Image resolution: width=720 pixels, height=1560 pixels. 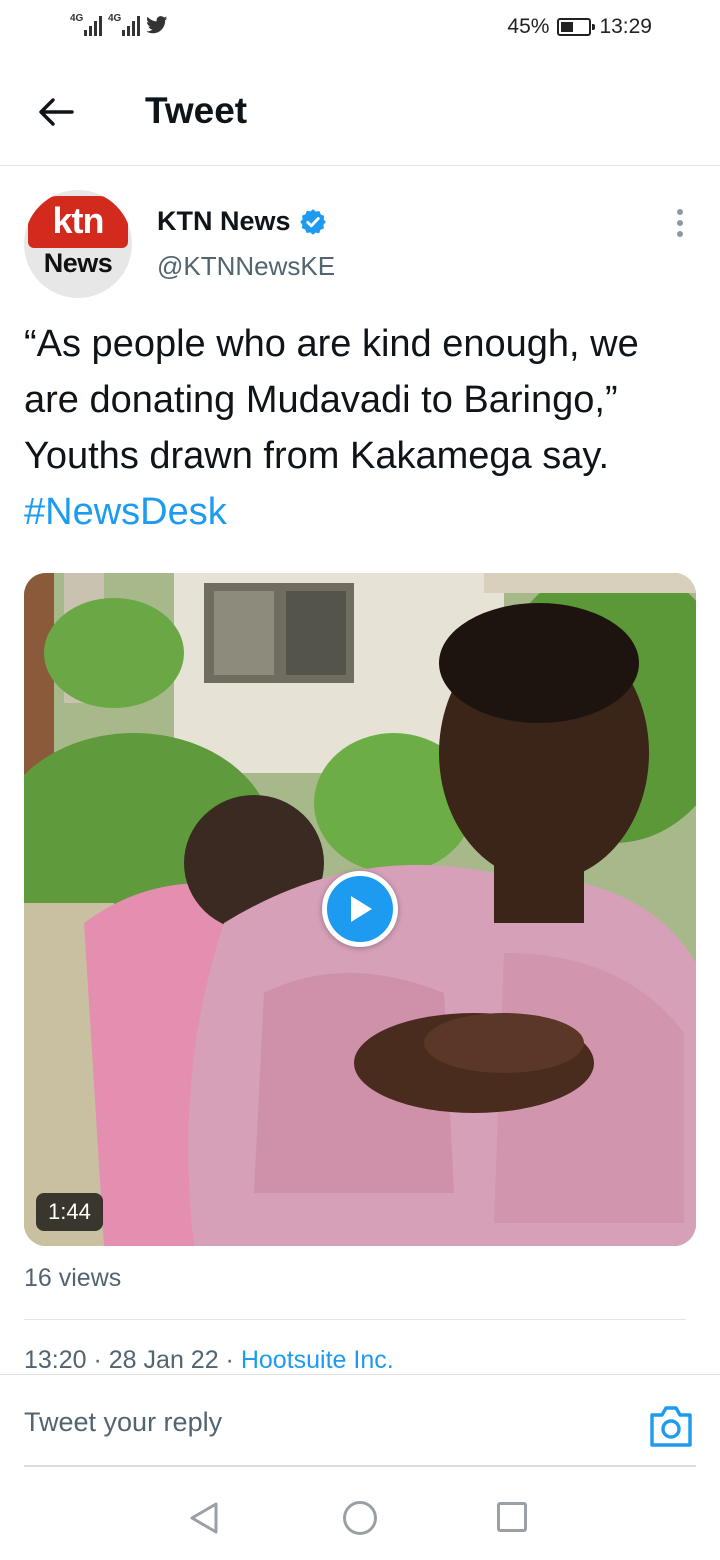 I want to click on more-options-button, so click(x=680, y=223).